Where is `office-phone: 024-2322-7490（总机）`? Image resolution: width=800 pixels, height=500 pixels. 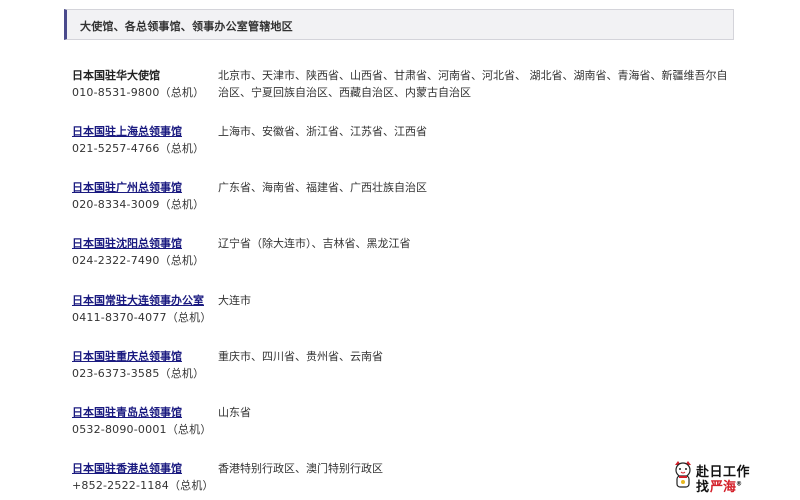
office-phone: 024-2322-7490（总机） is located at coordinates (138, 260).